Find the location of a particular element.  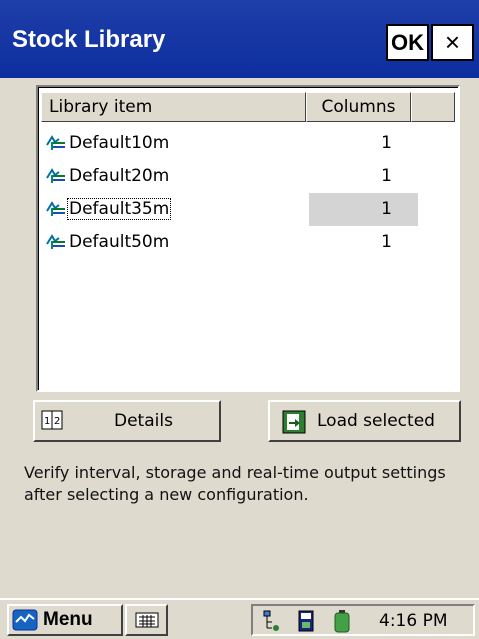

window-title: Stock Library is located at coordinates (89, 39).